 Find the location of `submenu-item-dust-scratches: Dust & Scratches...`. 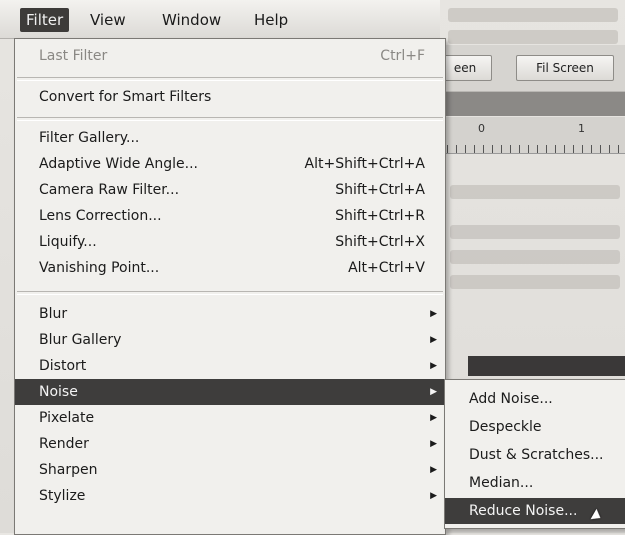

submenu-item-dust-scratches: Dust & Scratches... is located at coordinates (535, 455).